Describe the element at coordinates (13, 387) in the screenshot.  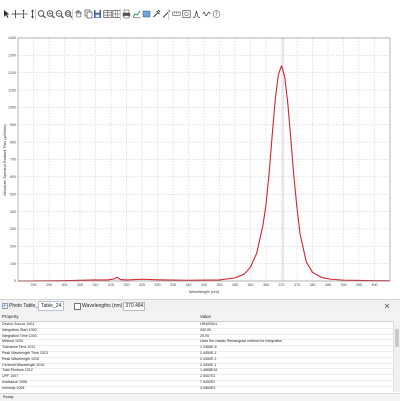
I see `property-name: Intensity 1008` at that location.